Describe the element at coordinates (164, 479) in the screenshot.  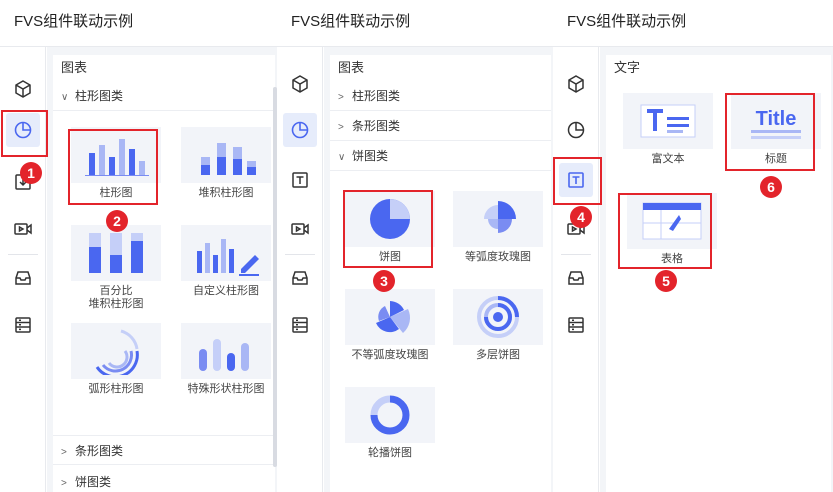
I see `group-pie-collapsed: > 饼图类` at that location.